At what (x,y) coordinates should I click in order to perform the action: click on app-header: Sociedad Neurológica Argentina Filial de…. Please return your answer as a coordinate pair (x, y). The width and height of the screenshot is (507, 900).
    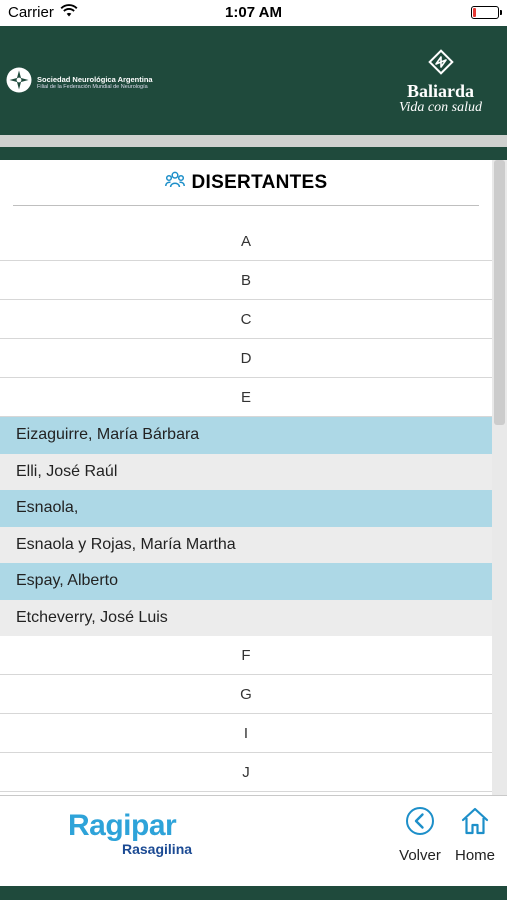
    Looking at the image, I should click on (253, 80).